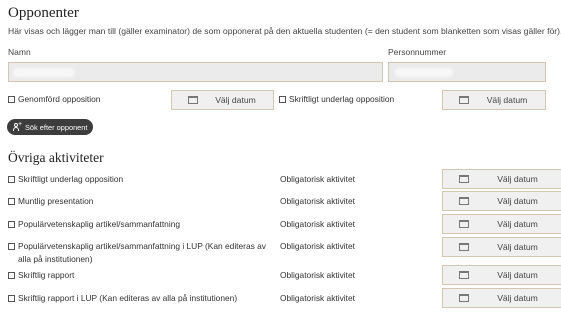  What do you see at coordinates (417, 52) in the screenshot?
I see `pnr-label: Personnummer` at bounding box center [417, 52].